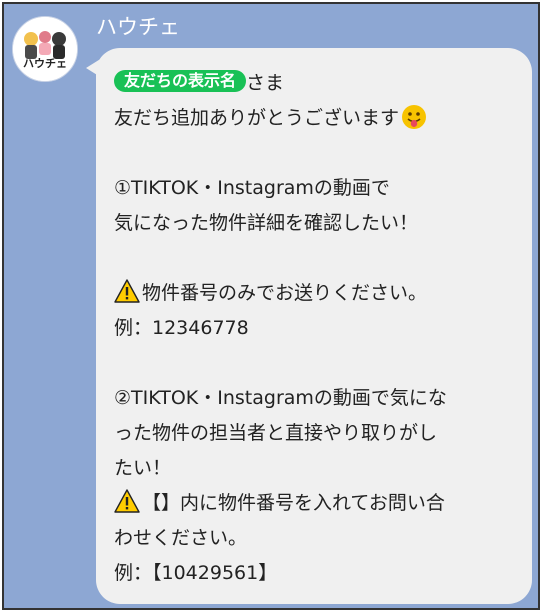 This screenshot has height=616, width=548. I want to click on sender-name: ハウチェ, so click(138, 27).